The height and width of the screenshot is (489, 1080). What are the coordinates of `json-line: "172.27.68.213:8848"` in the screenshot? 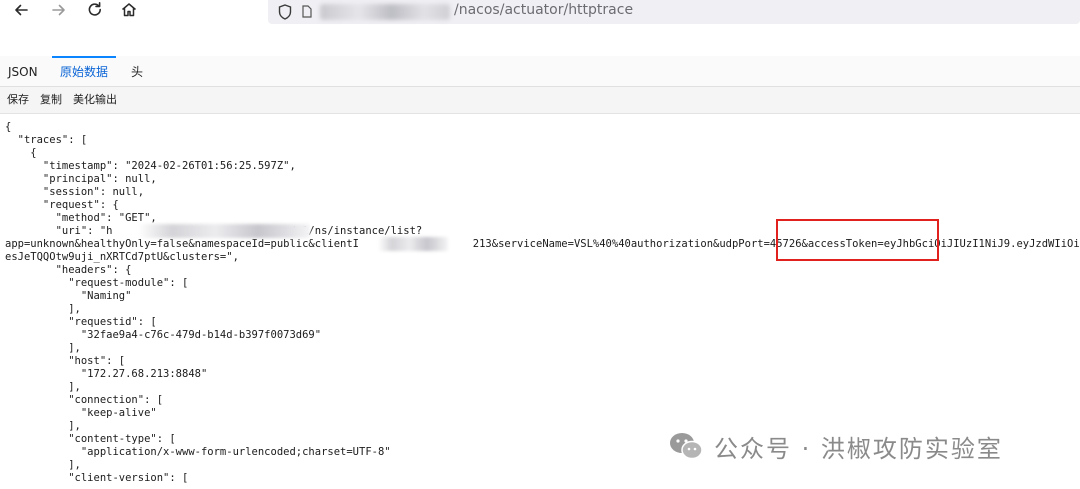 It's located at (106, 374).